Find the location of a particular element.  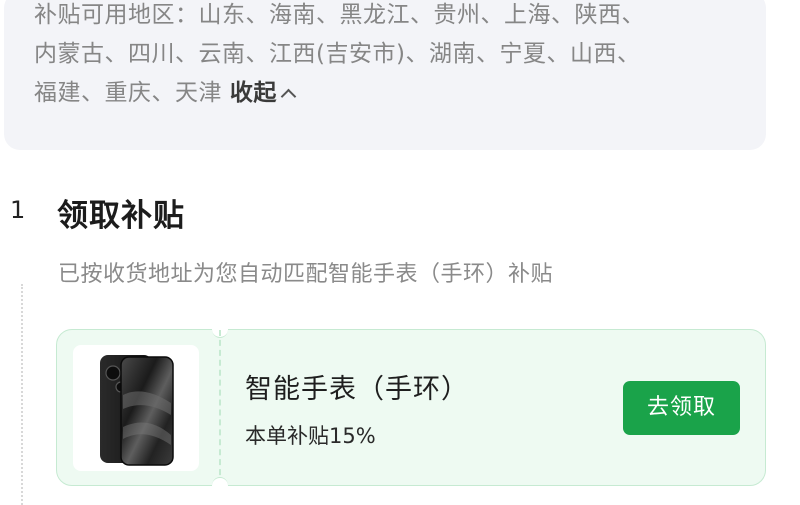

smartphone-image is located at coordinates (137, 410).